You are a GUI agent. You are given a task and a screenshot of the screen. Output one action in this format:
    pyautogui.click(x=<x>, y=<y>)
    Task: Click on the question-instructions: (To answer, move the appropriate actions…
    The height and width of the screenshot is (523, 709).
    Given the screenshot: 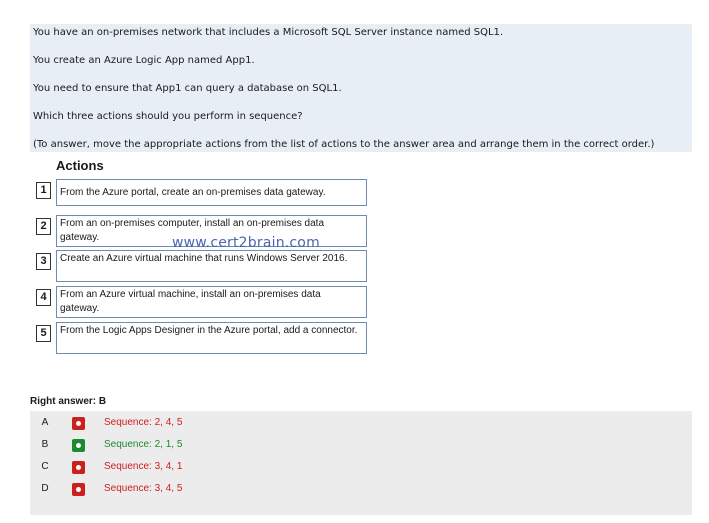 What is the action you would take?
    pyautogui.click(x=344, y=144)
    